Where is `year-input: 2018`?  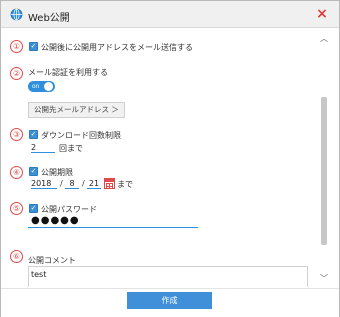 year-input: 2018 is located at coordinates (44, 184).